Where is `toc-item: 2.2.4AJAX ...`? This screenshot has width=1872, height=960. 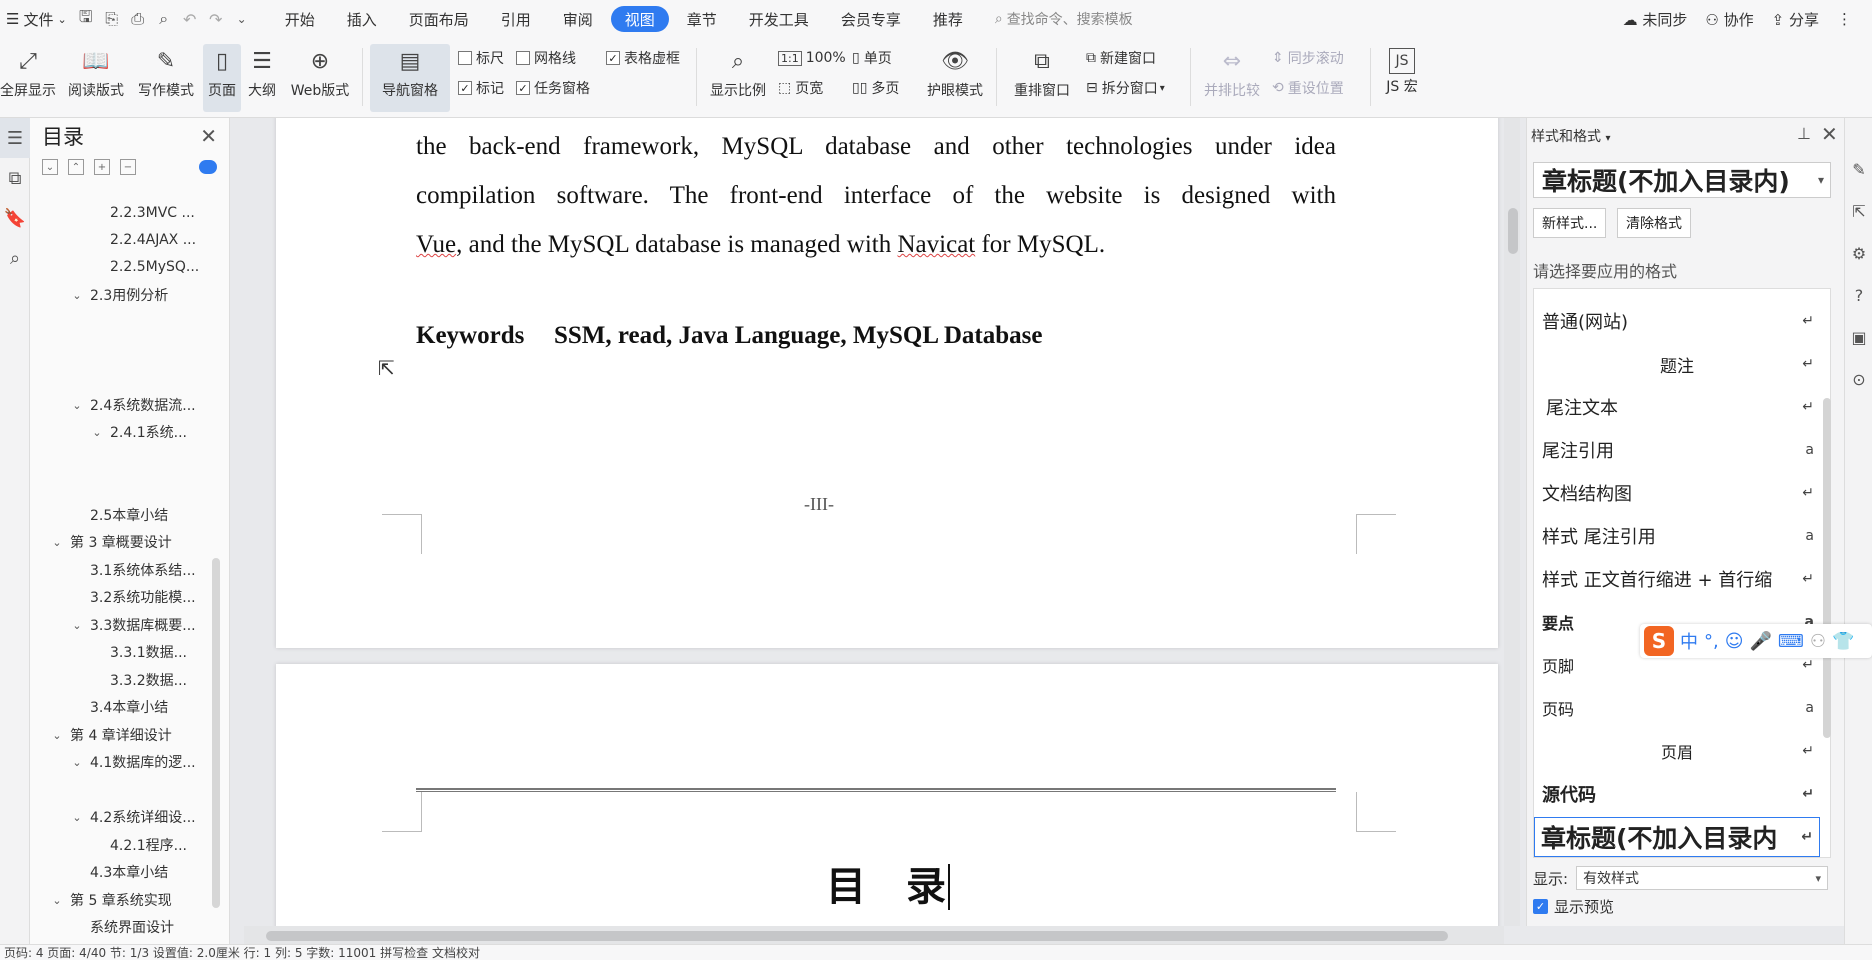 toc-item: 2.2.4AJAX ... is located at coordinates (153, 240).